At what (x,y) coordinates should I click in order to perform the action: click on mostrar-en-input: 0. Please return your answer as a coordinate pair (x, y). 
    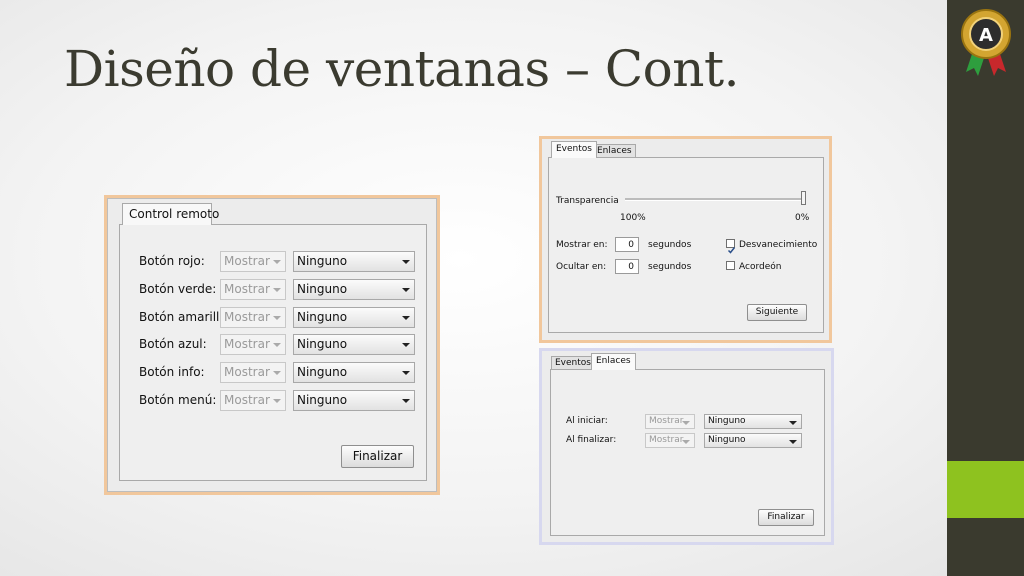
    Looking at the image, I should click on (627, 244).